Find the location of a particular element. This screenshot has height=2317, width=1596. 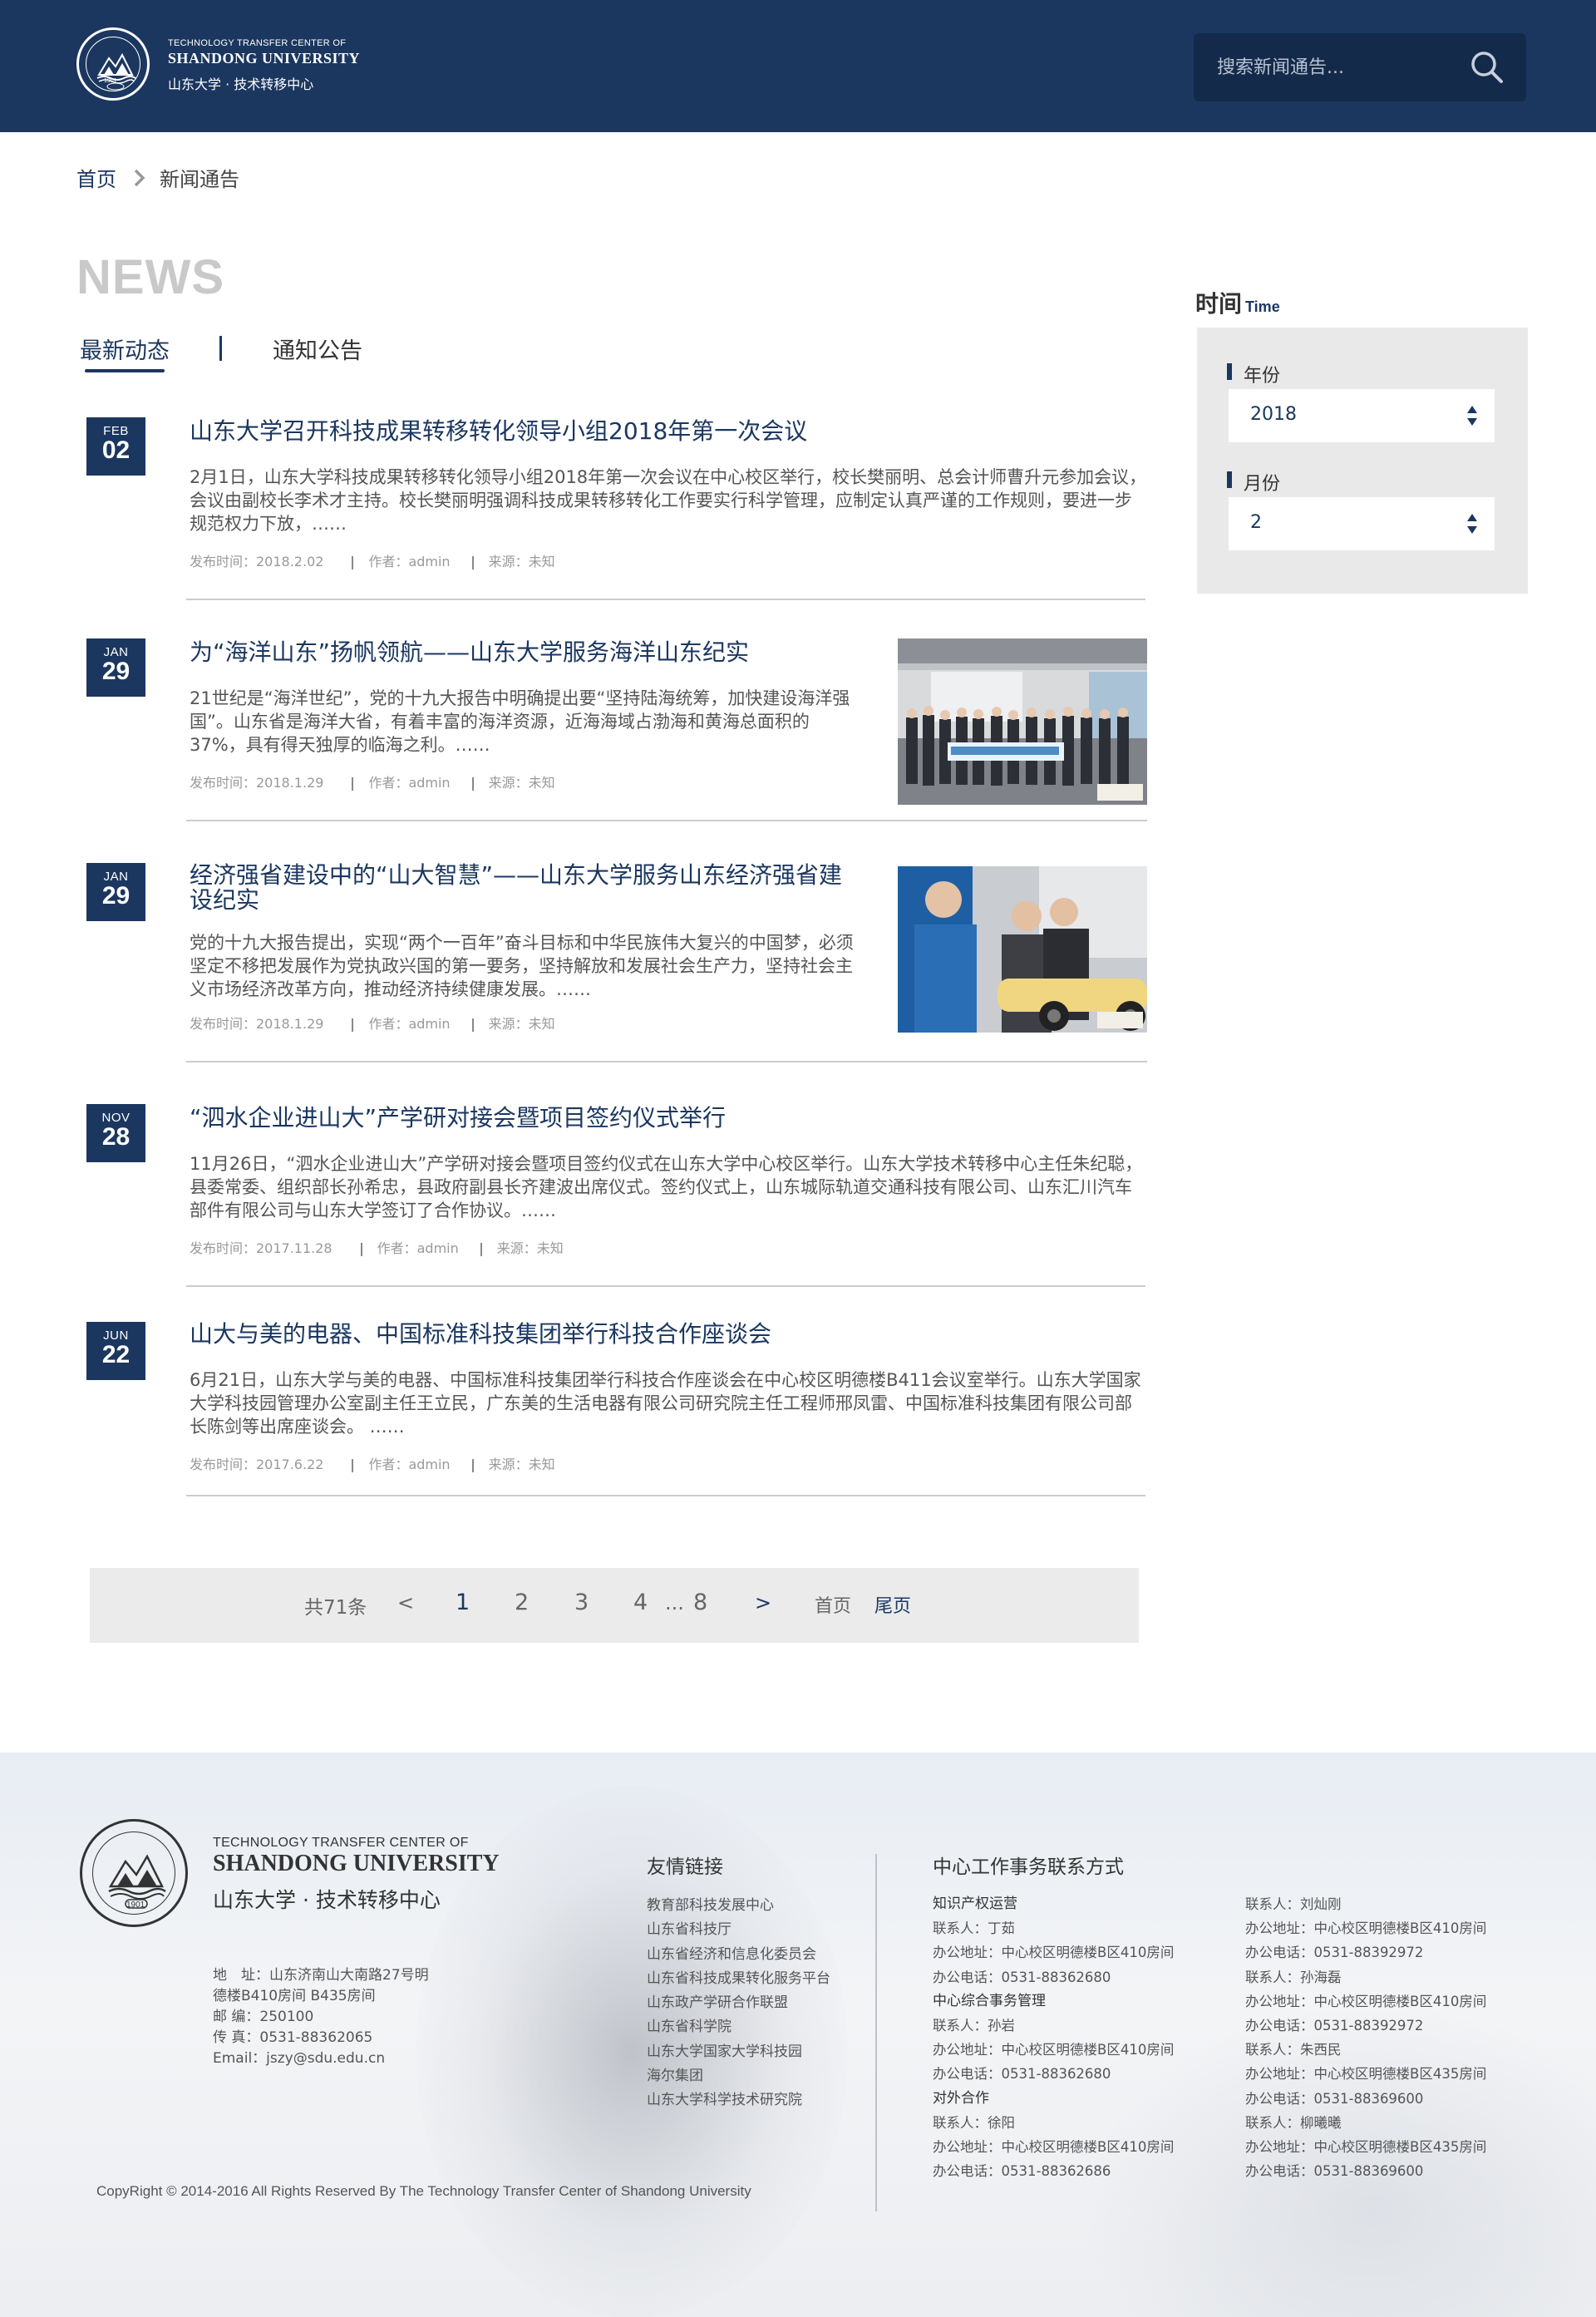

search-button is located at coordinates (1489, 67).